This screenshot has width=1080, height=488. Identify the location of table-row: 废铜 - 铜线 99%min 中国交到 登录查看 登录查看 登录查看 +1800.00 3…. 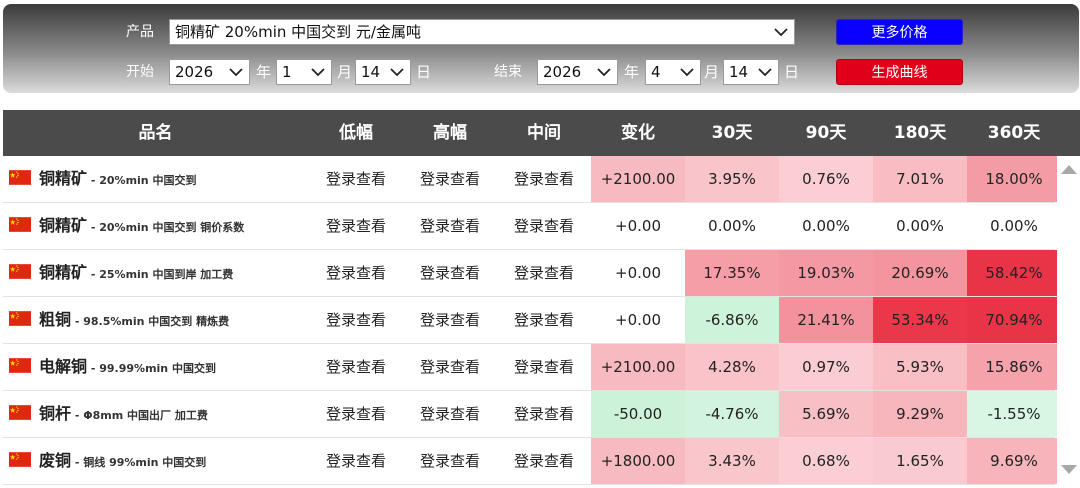
(532, 461).